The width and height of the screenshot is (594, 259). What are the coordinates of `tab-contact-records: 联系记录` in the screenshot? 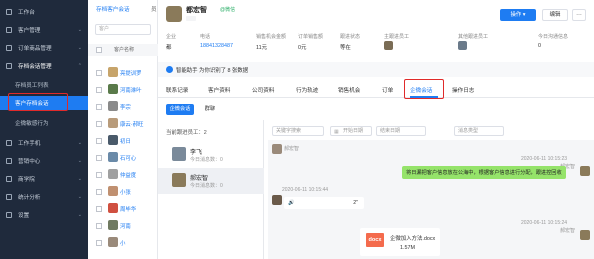 It's located at (177, 90).